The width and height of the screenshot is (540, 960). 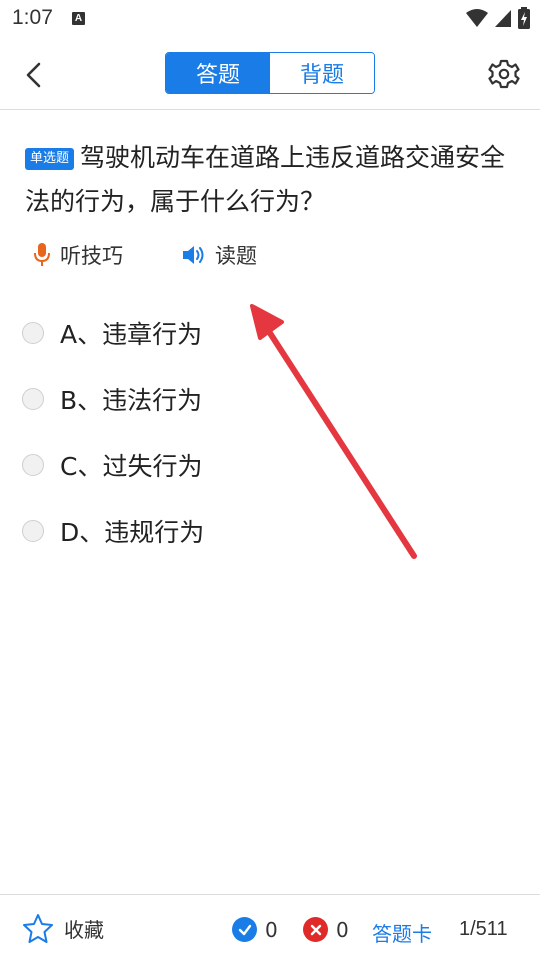 What do you see at coordinates (503, 18) in the screenshot?
I see `signal-icon` at bounding box center [503, 18].